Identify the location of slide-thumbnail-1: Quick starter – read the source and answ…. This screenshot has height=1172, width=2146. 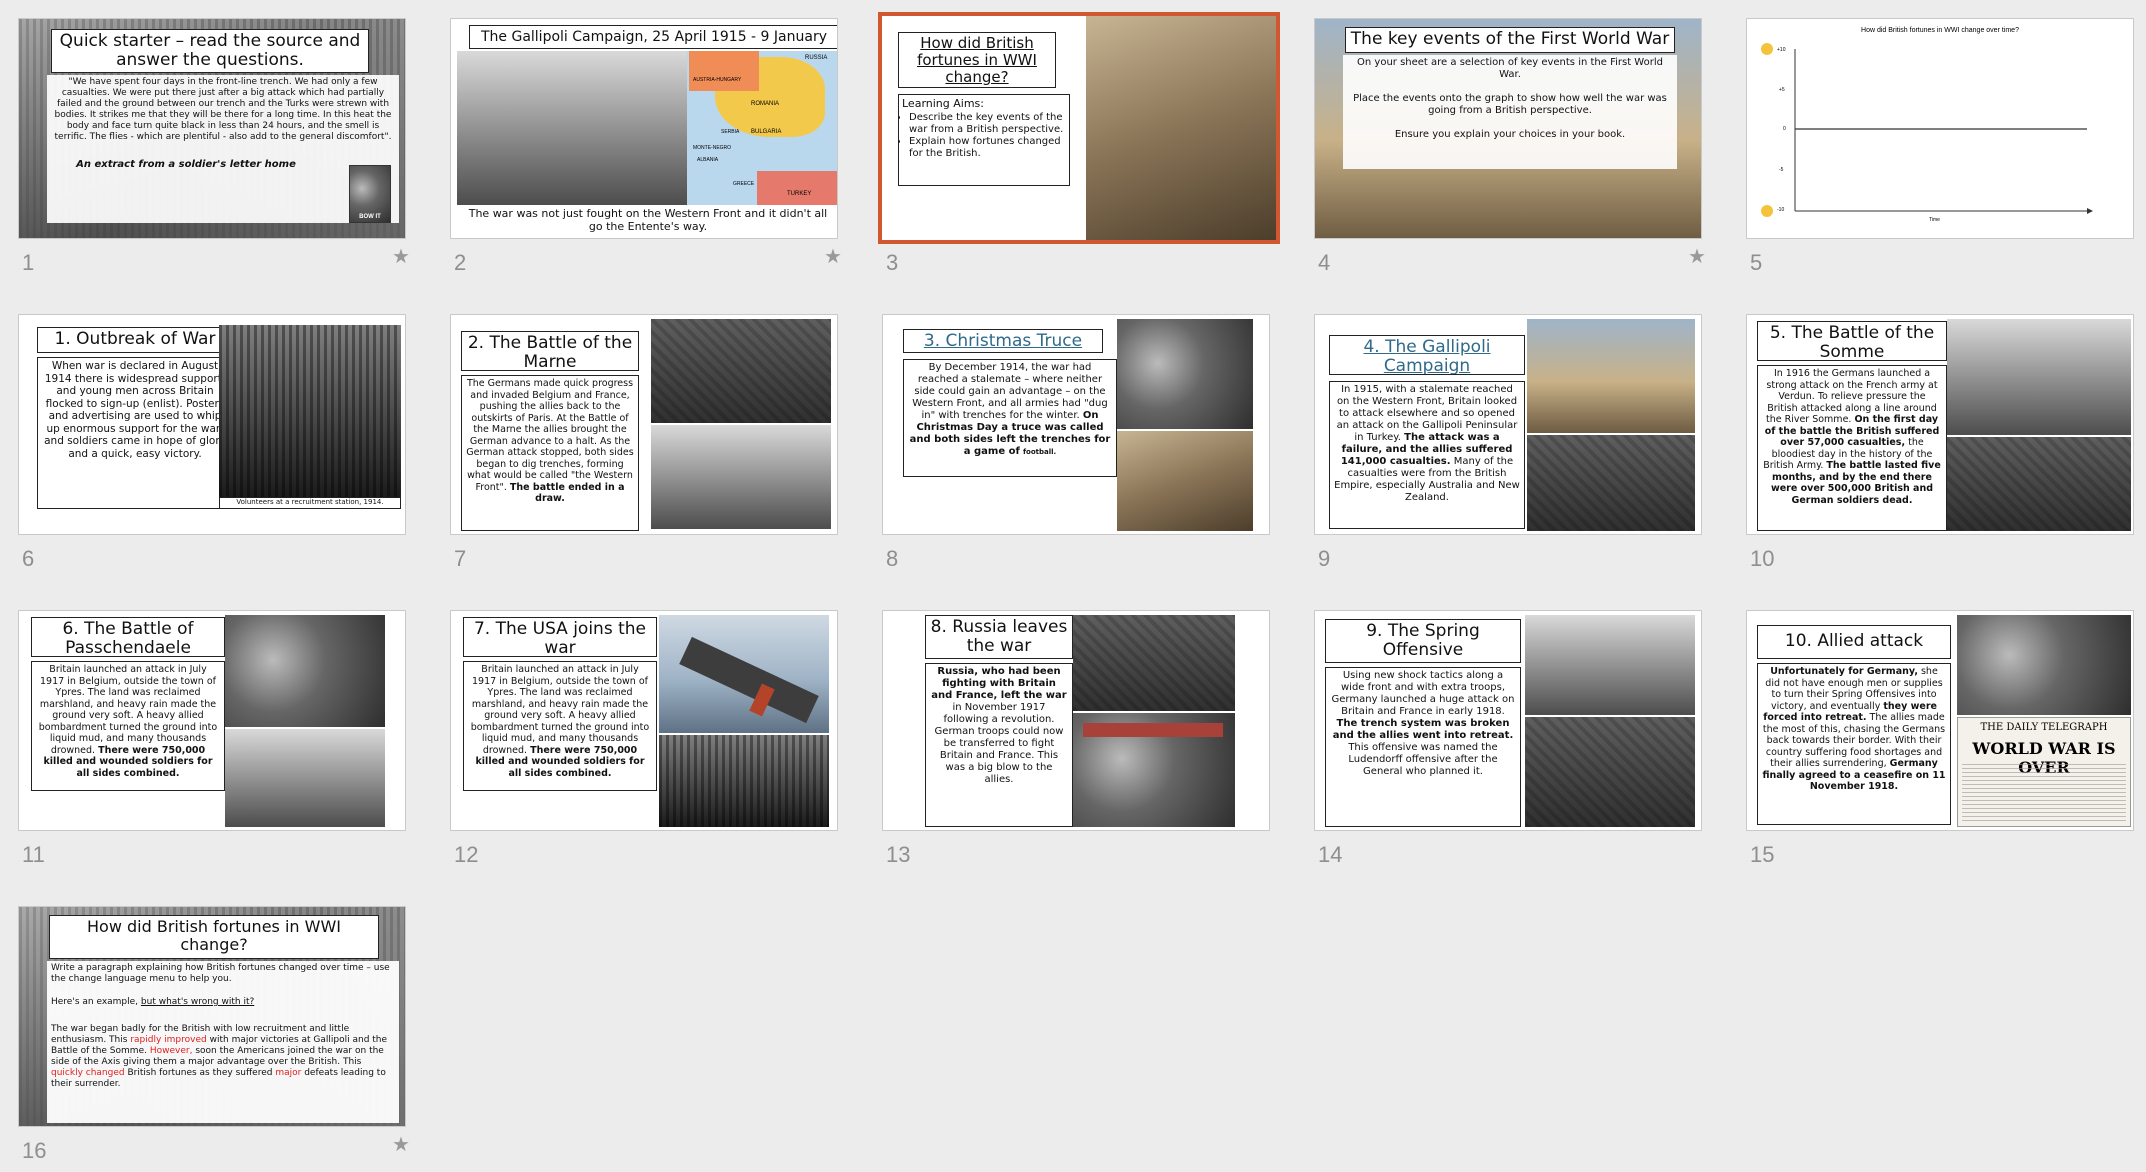
(212, 128).